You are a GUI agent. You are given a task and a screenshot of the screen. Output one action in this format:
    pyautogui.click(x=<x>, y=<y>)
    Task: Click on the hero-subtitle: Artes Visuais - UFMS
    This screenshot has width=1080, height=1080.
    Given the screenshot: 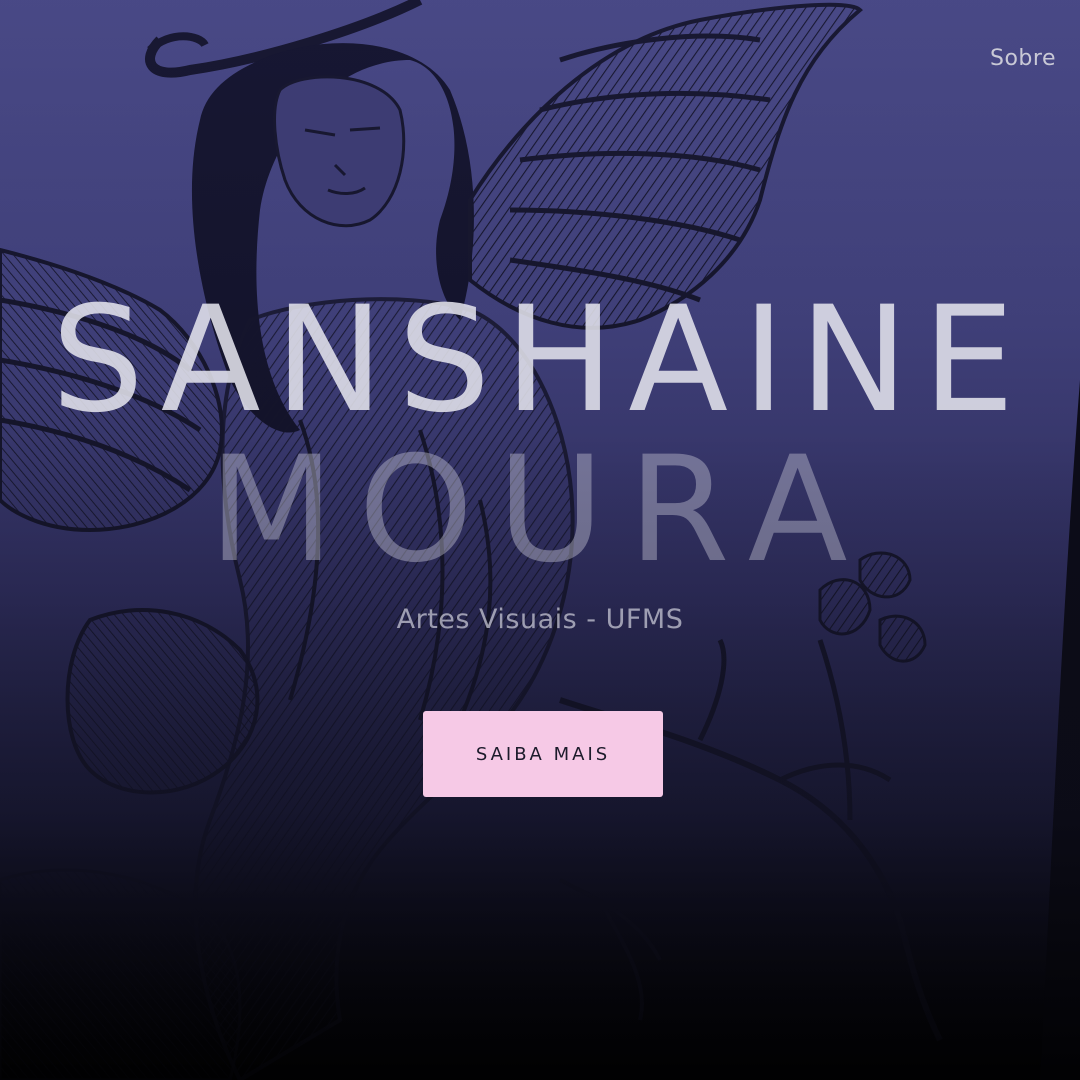 What is the action you would take?
    pyautogui.click(x=540, y=619)
    